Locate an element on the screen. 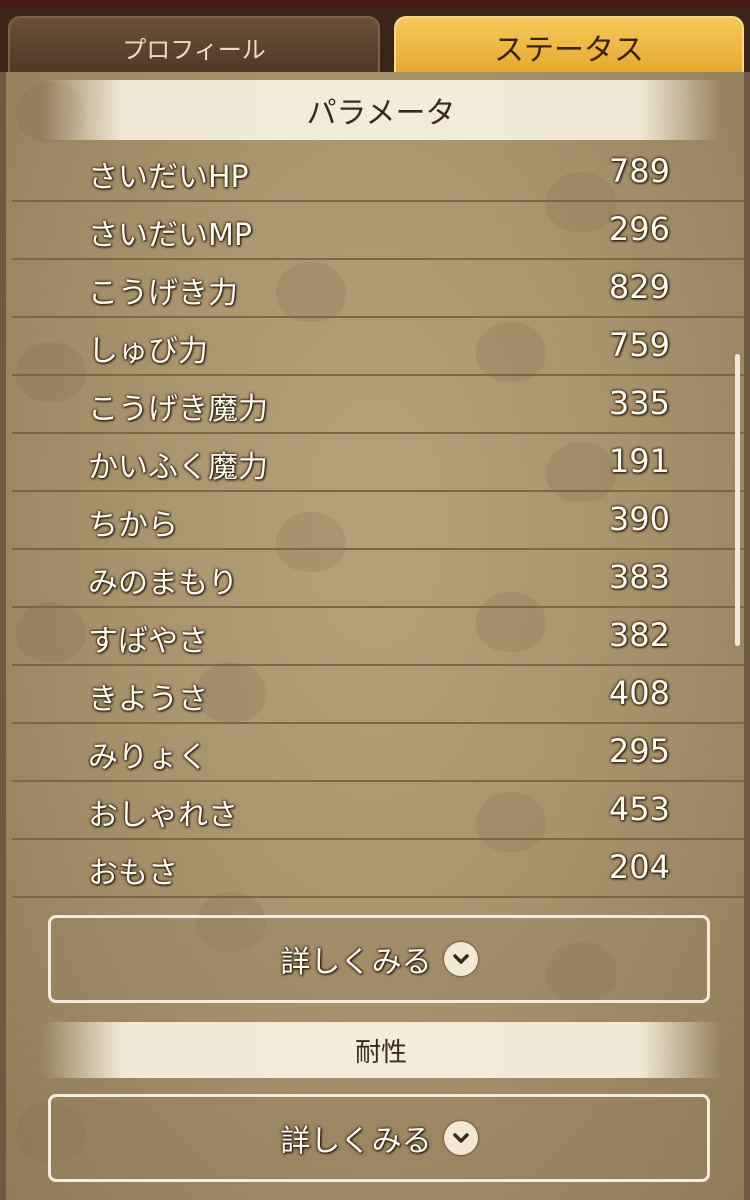 The image size is (750, 1200). parameters-header: パラメータ is located at coordinates (381, 110).